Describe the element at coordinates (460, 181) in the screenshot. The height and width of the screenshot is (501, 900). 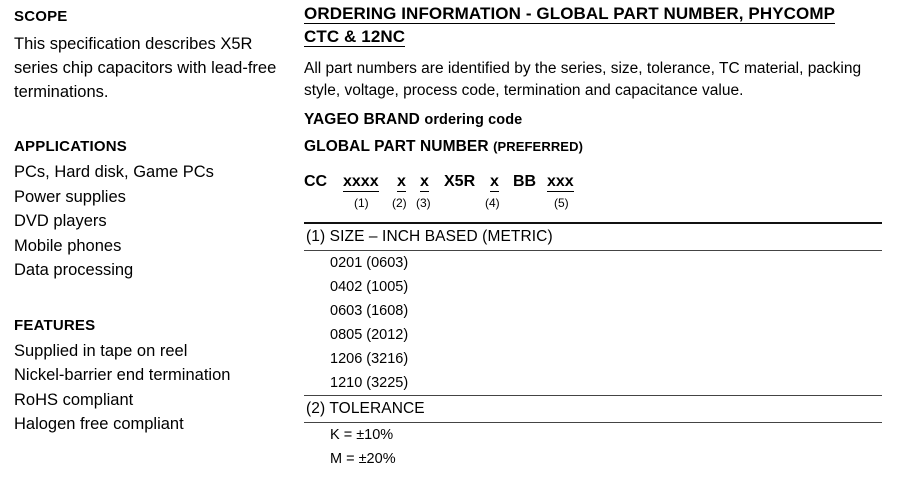
I see `code-segment: X5R` at that location.